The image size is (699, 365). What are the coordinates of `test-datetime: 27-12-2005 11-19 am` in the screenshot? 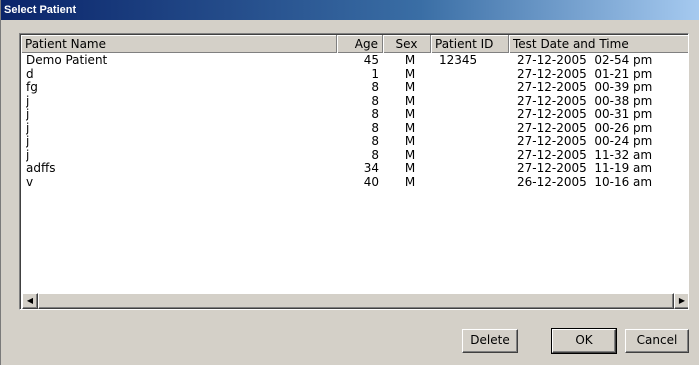 It's located at (585, 168).